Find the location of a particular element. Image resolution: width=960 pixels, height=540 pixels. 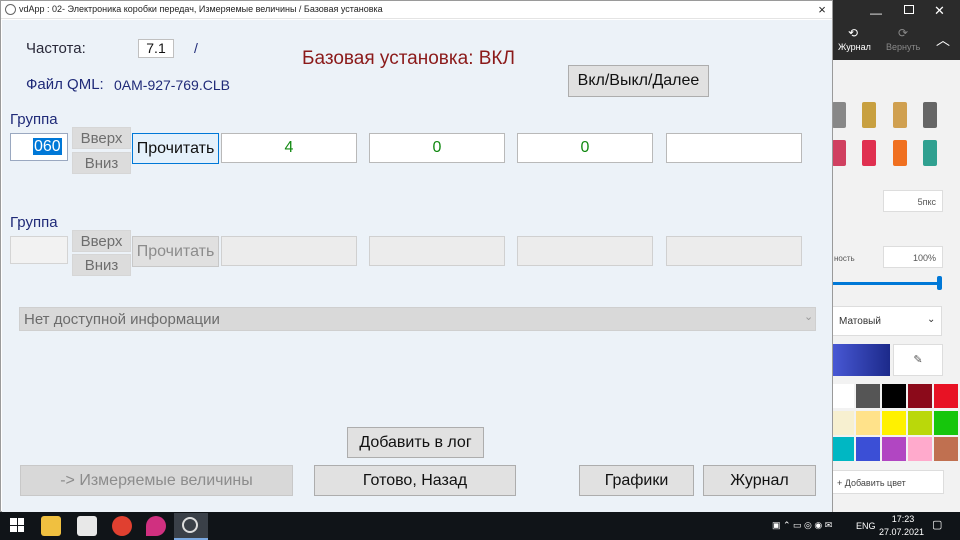

spray-tool-icon is located at coordinates (900, 153).